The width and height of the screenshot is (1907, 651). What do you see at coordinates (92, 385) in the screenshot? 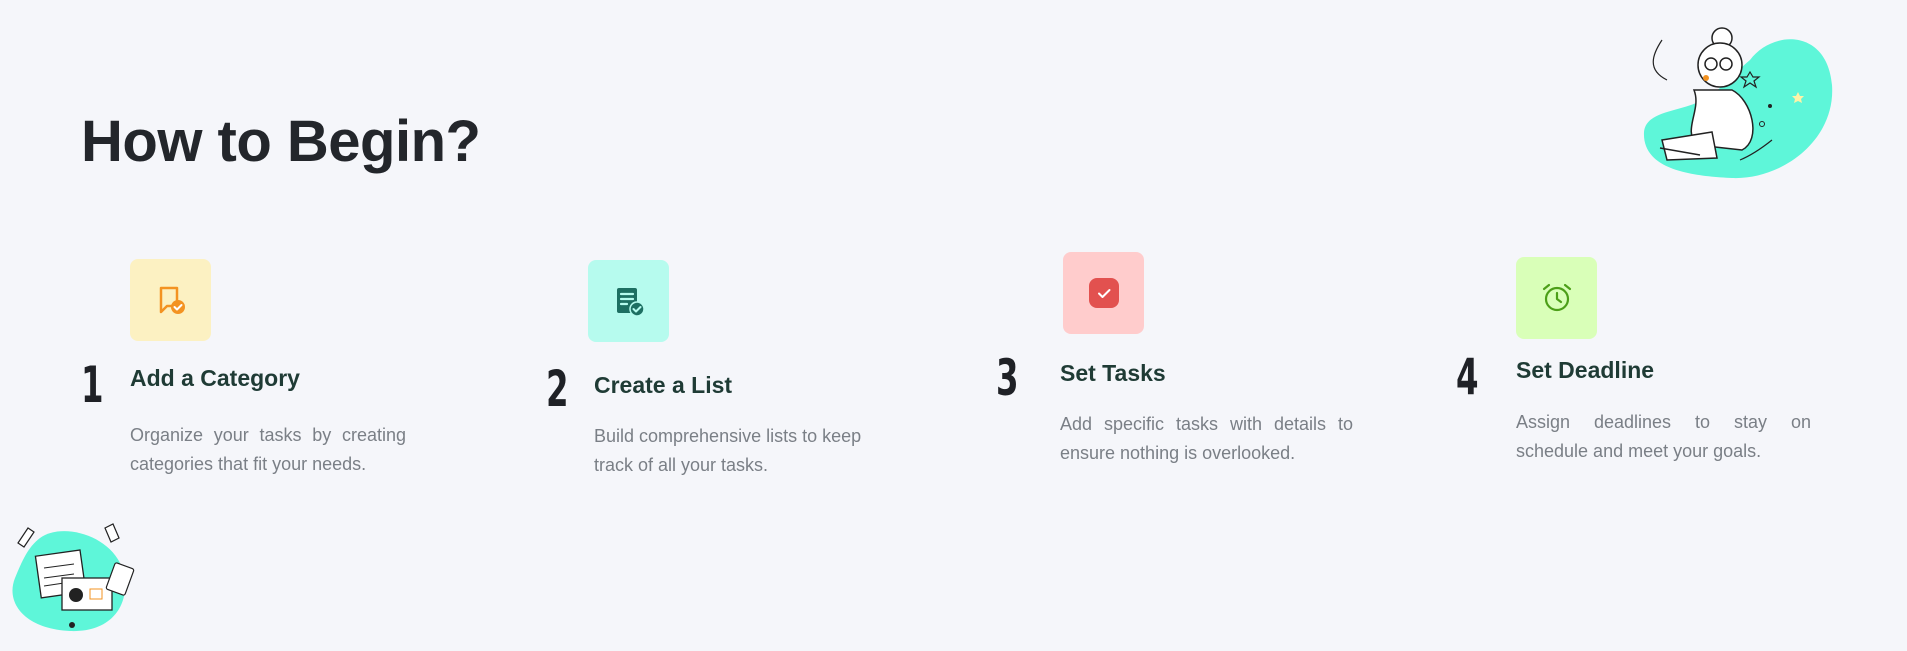
I see `step-number: 1` at bounding box center [92, 385].